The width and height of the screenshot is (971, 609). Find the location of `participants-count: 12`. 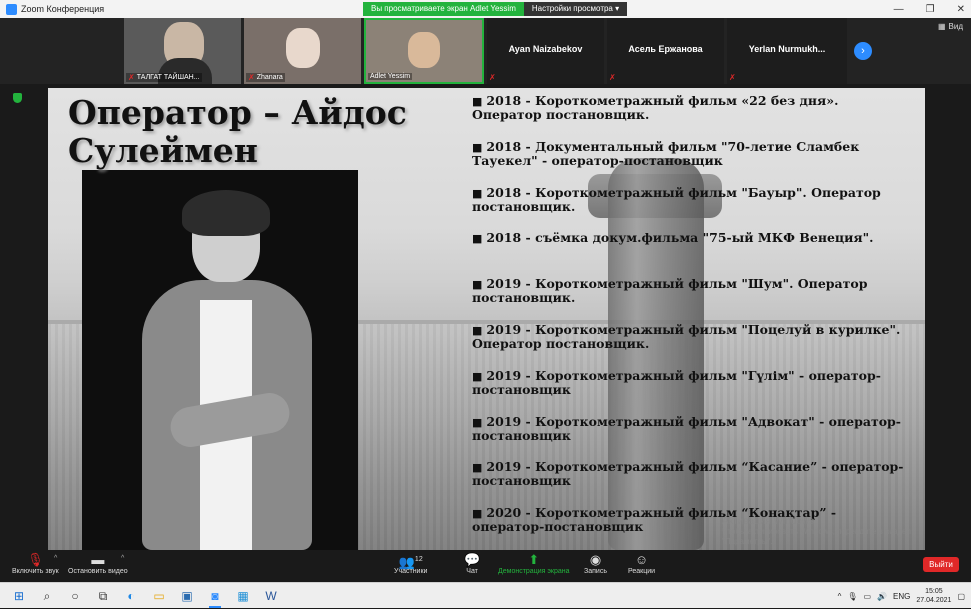

participants-count: 12 is located at coordinates (418, 559).